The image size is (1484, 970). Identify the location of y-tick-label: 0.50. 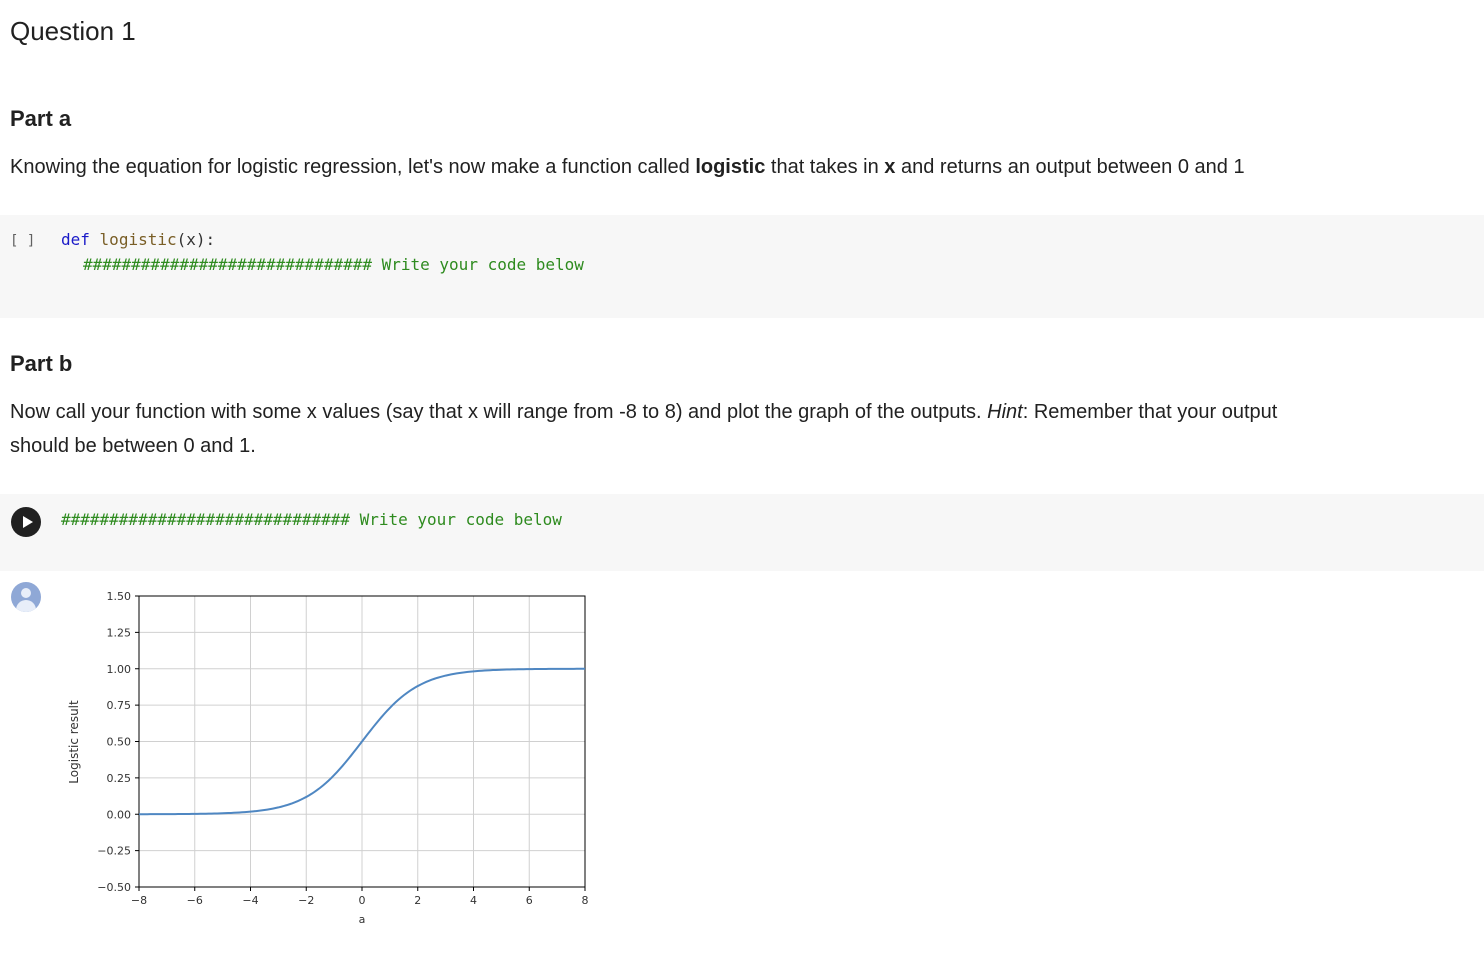
(119, 742).